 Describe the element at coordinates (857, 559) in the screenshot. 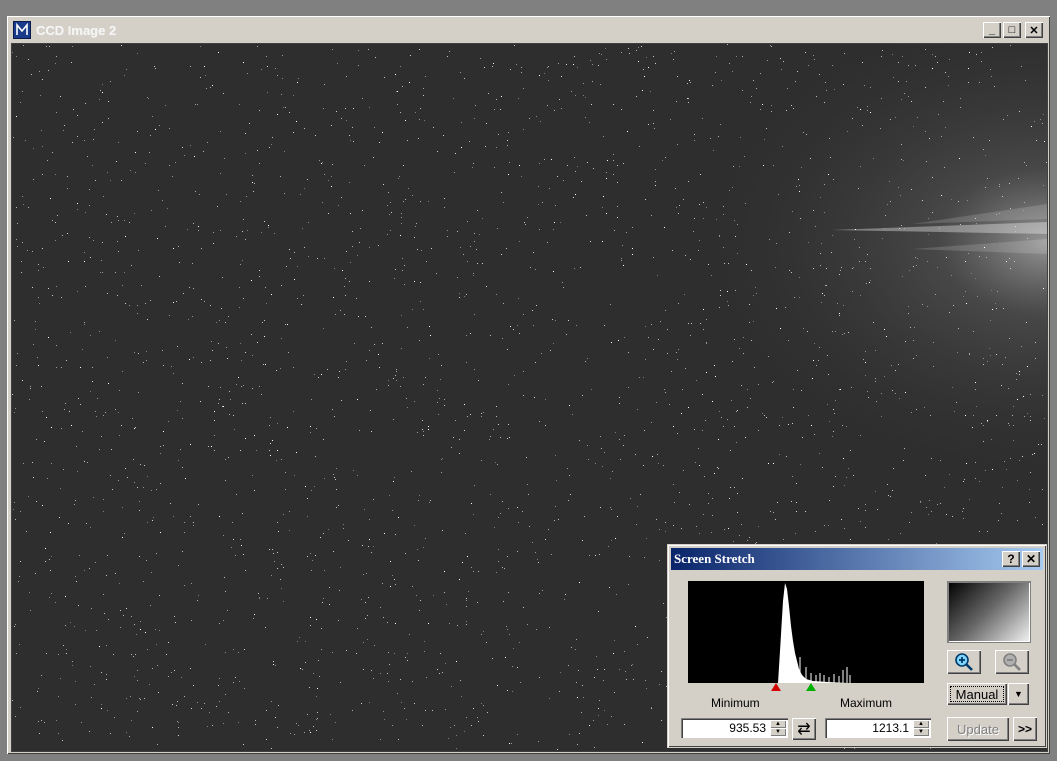

I see `stretch-titlebar: Screen Stretch ? ✕` at that location.